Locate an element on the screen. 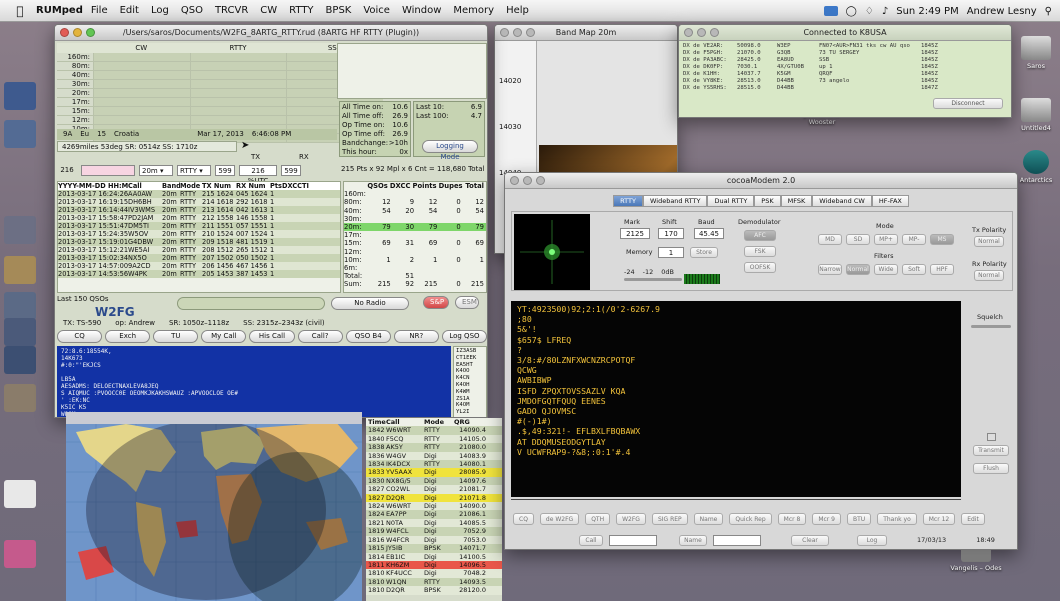 This screenshot has width=1060, height=601. modem-macro-mcr-8: Mcr 8 is located at coordinates (792, 519).